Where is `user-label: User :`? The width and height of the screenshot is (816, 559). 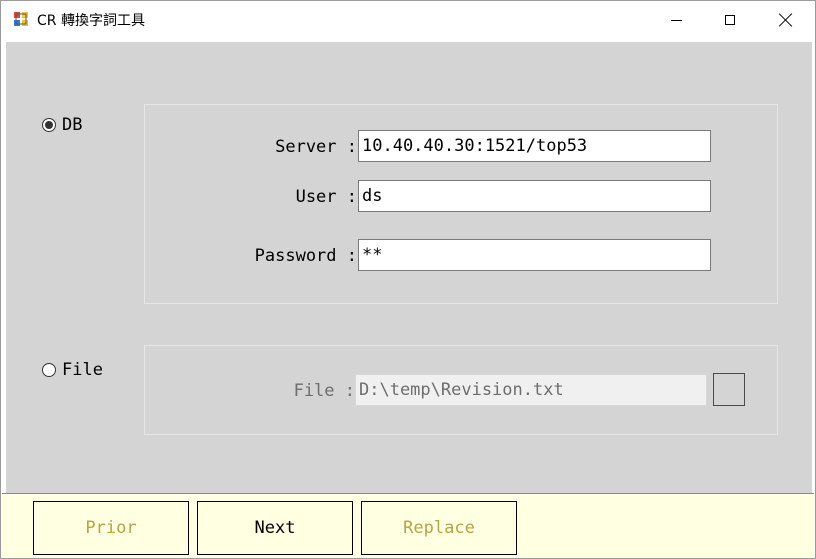 user-label: User : is located at coordinates (326, 197).